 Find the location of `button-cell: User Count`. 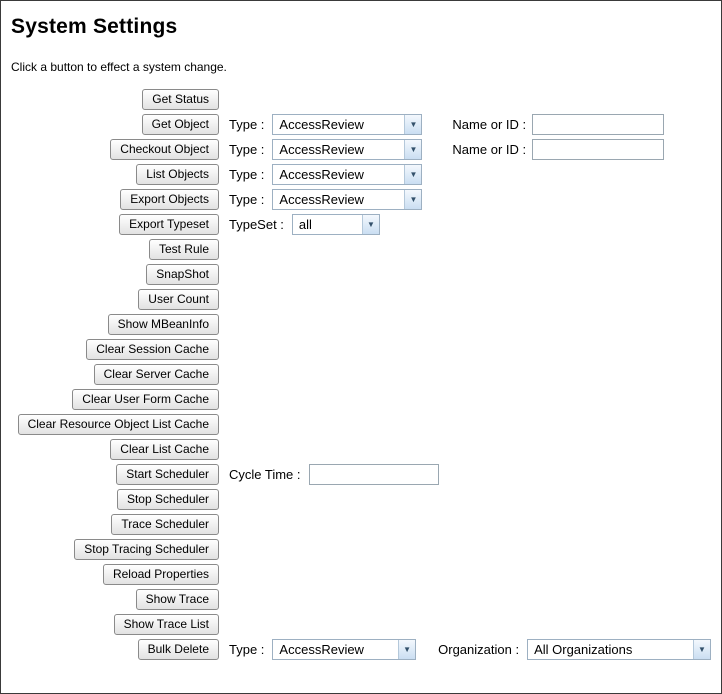

button-cell: User Count is located at coordinates (115, 299).